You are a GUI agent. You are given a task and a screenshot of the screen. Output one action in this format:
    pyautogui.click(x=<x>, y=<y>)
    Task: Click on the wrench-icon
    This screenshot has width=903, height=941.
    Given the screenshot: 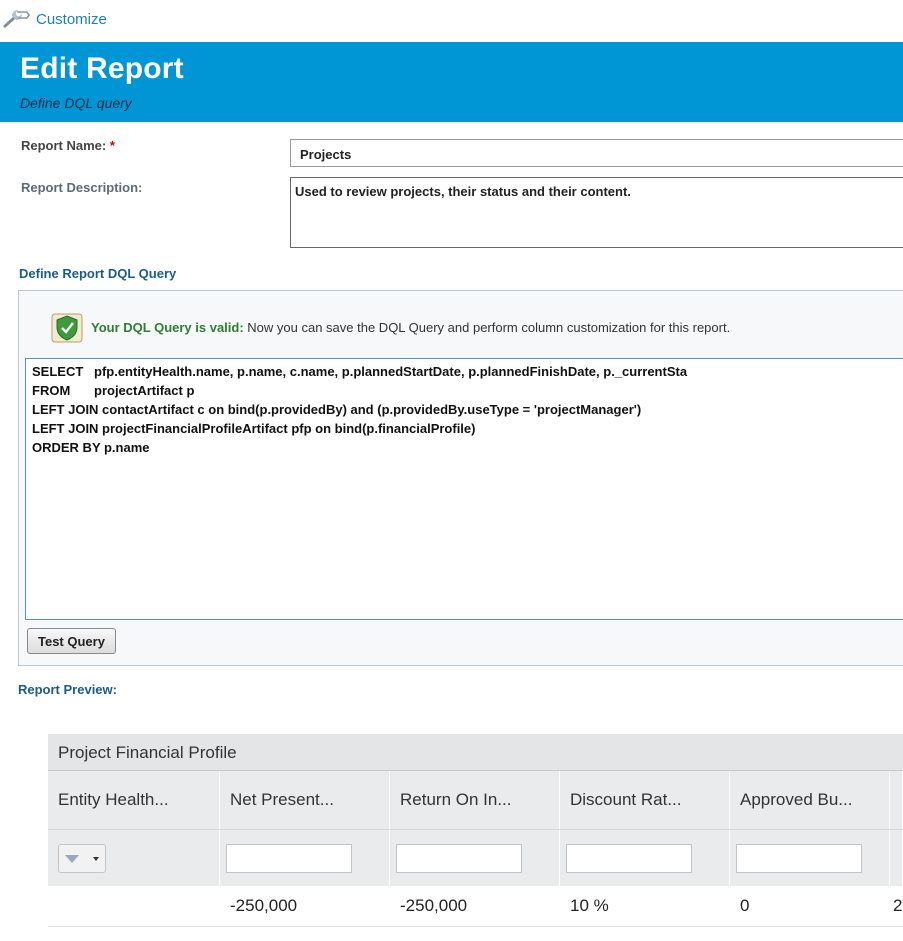 What is the action you would take?
    pyautogui.click(x=15, y=19)
    